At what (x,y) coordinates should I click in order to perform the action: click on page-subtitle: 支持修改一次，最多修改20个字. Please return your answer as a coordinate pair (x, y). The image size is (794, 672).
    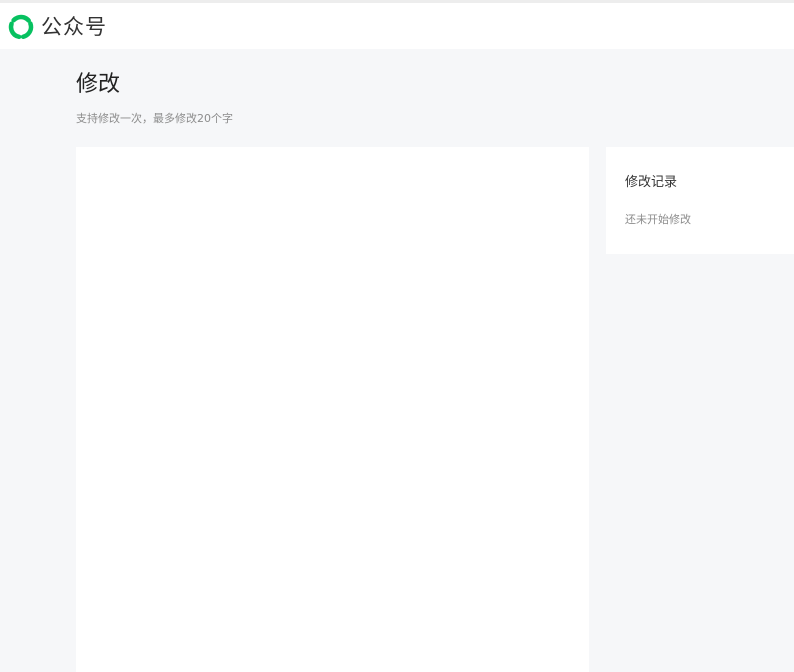
    Looking at the image, I should click on (154, 118).